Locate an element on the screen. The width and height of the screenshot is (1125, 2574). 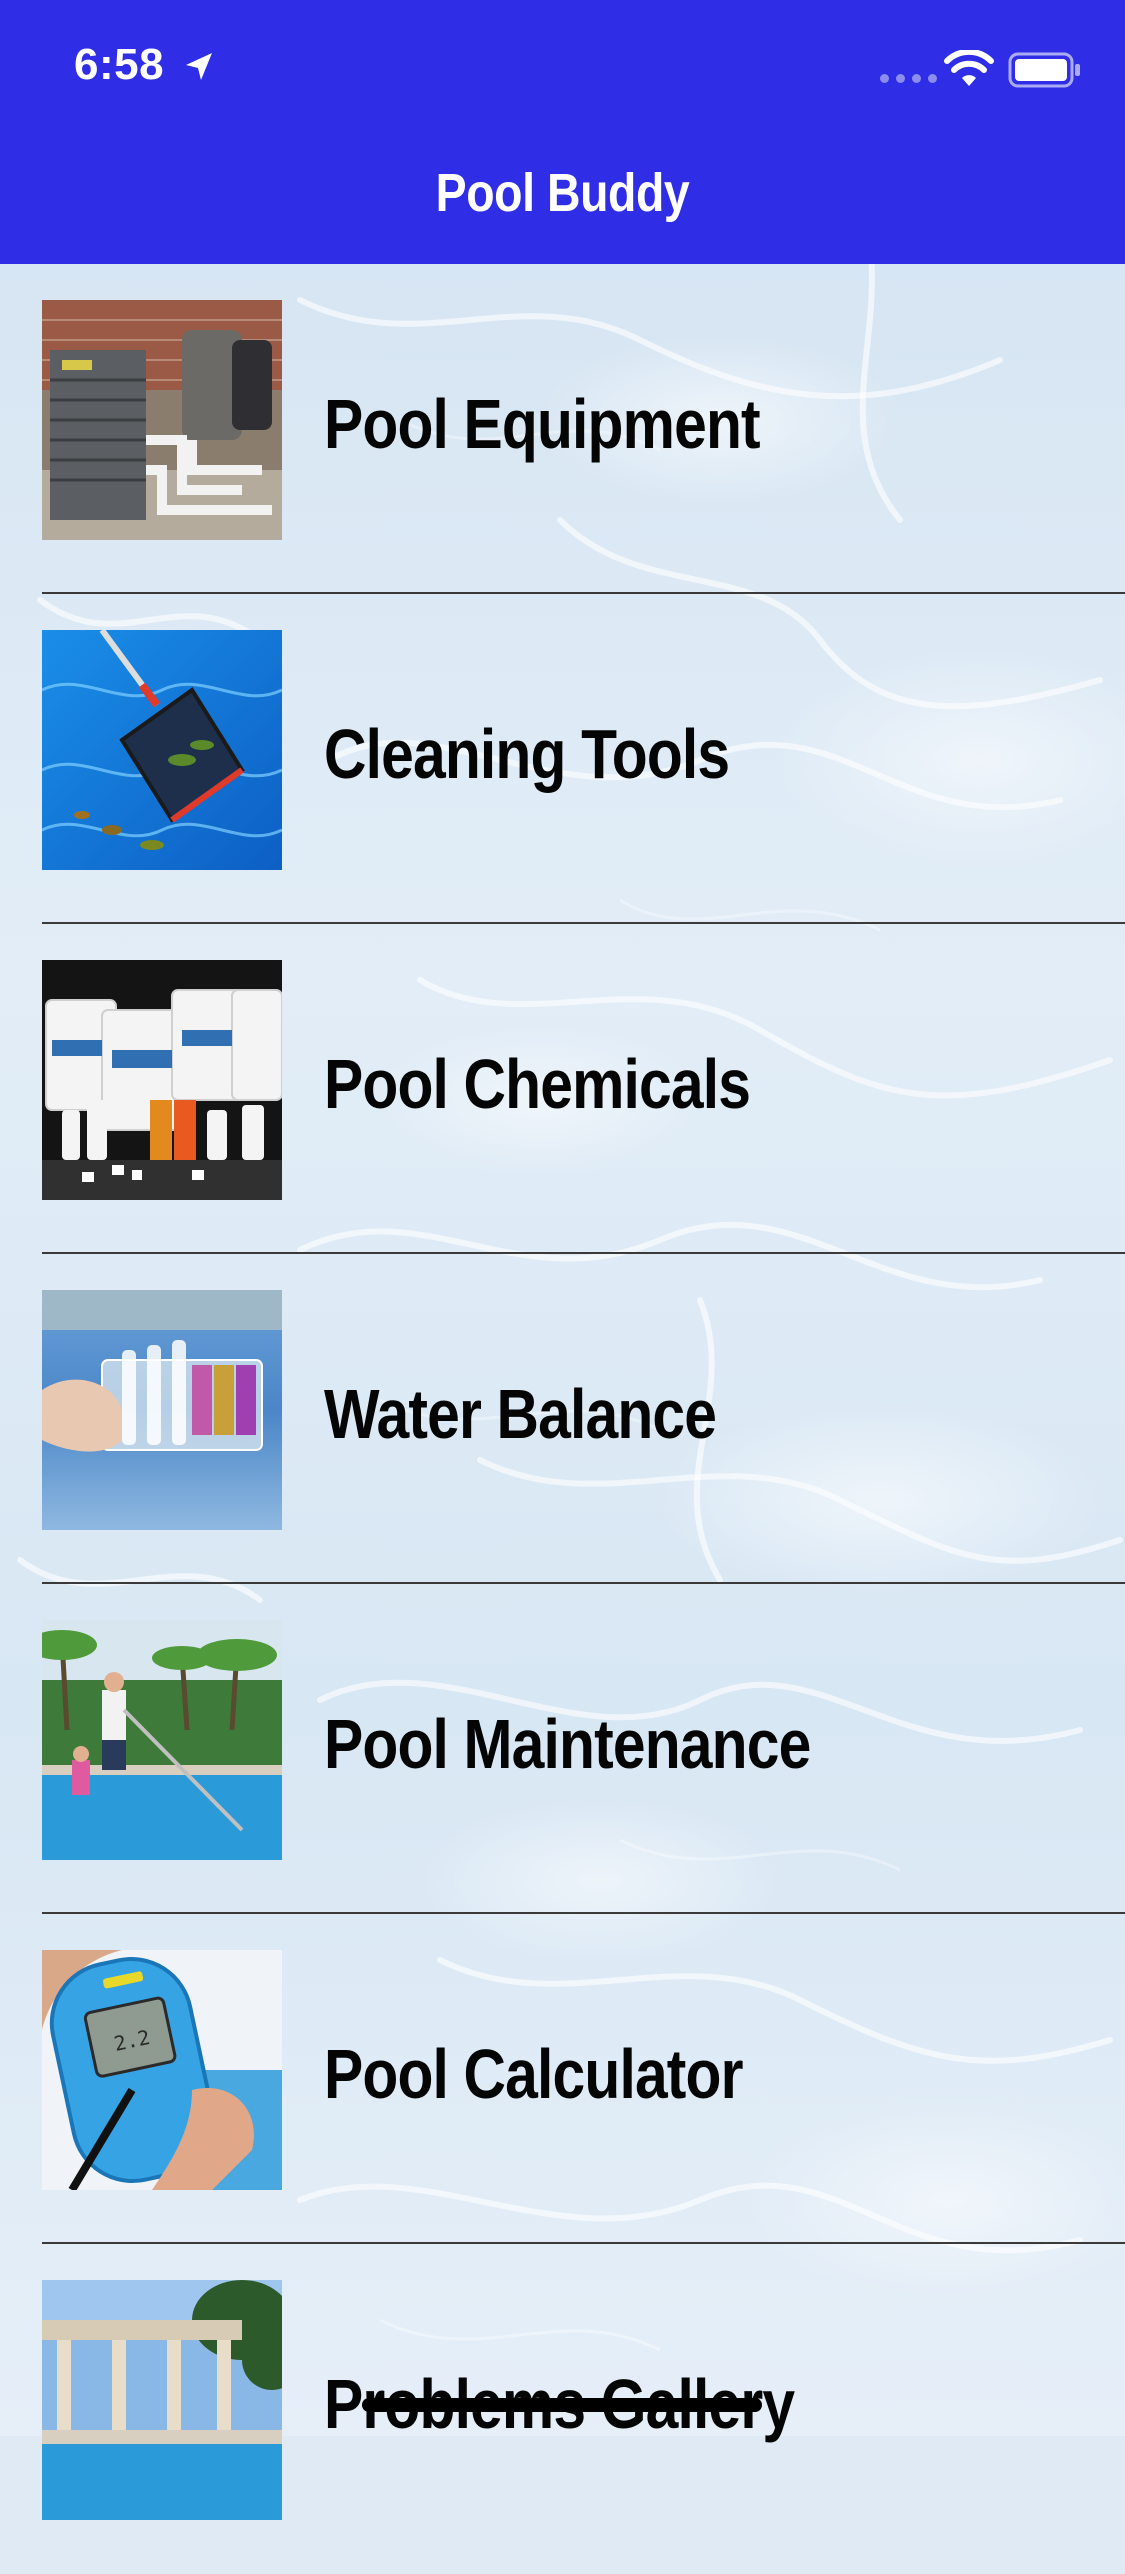
status-bar: 6:58 is located at coordinates (562, 66).